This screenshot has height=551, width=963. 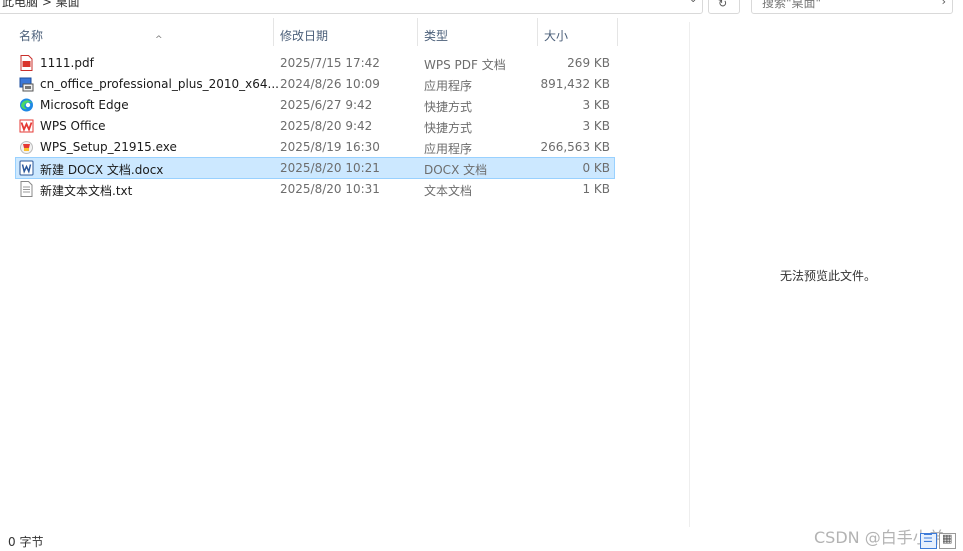 I want to click on edge-icon, so click(x=26, y=105).